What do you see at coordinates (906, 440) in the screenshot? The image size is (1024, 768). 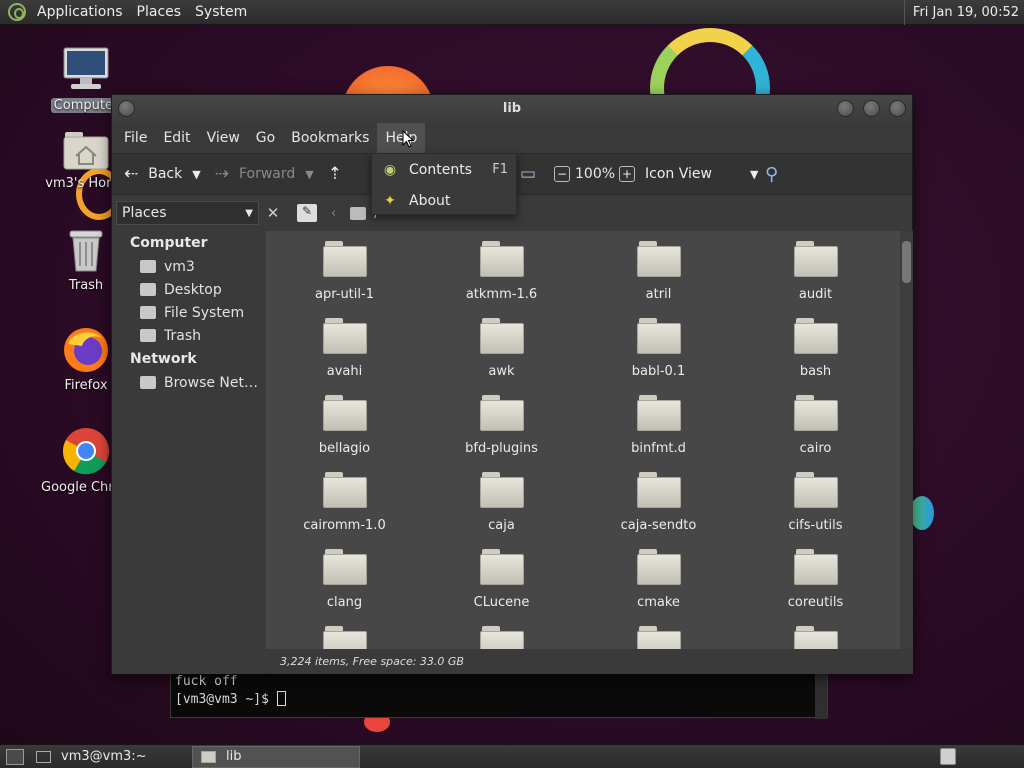 I see `vertical-scrollbar` at bounding box center [906, 440].